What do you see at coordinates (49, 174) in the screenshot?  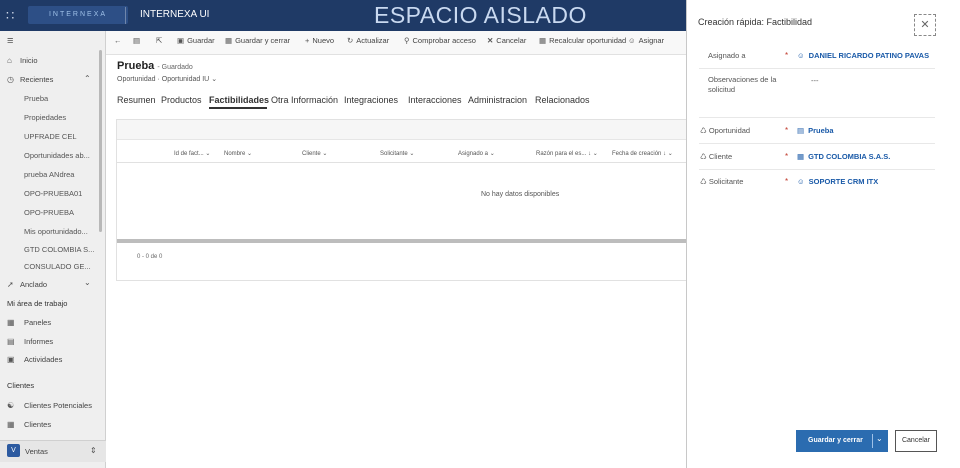 I see `recent-item: prueba ANdrea` at bounding box center [49, 174].